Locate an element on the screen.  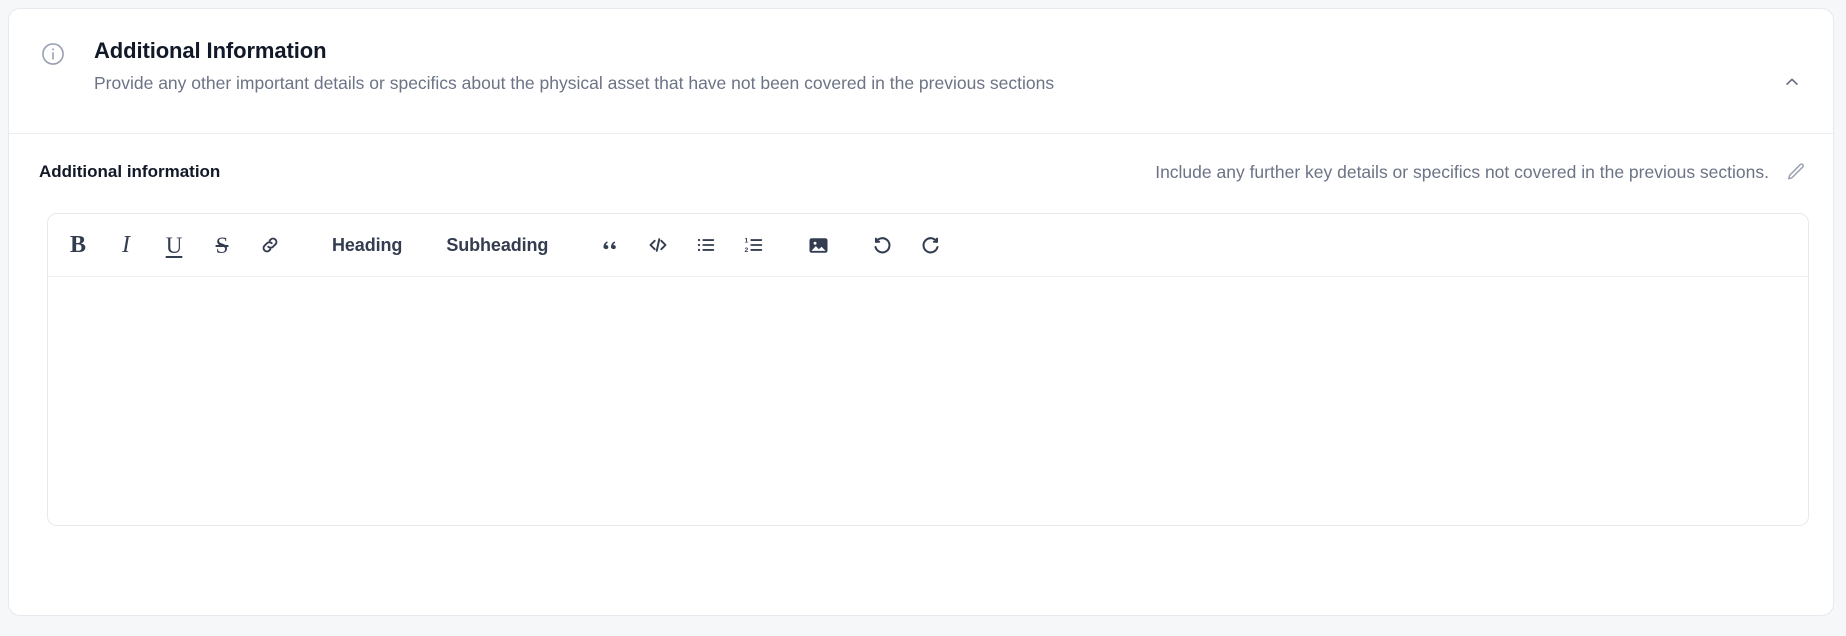
image-icon is located at coordinates (818, 245).